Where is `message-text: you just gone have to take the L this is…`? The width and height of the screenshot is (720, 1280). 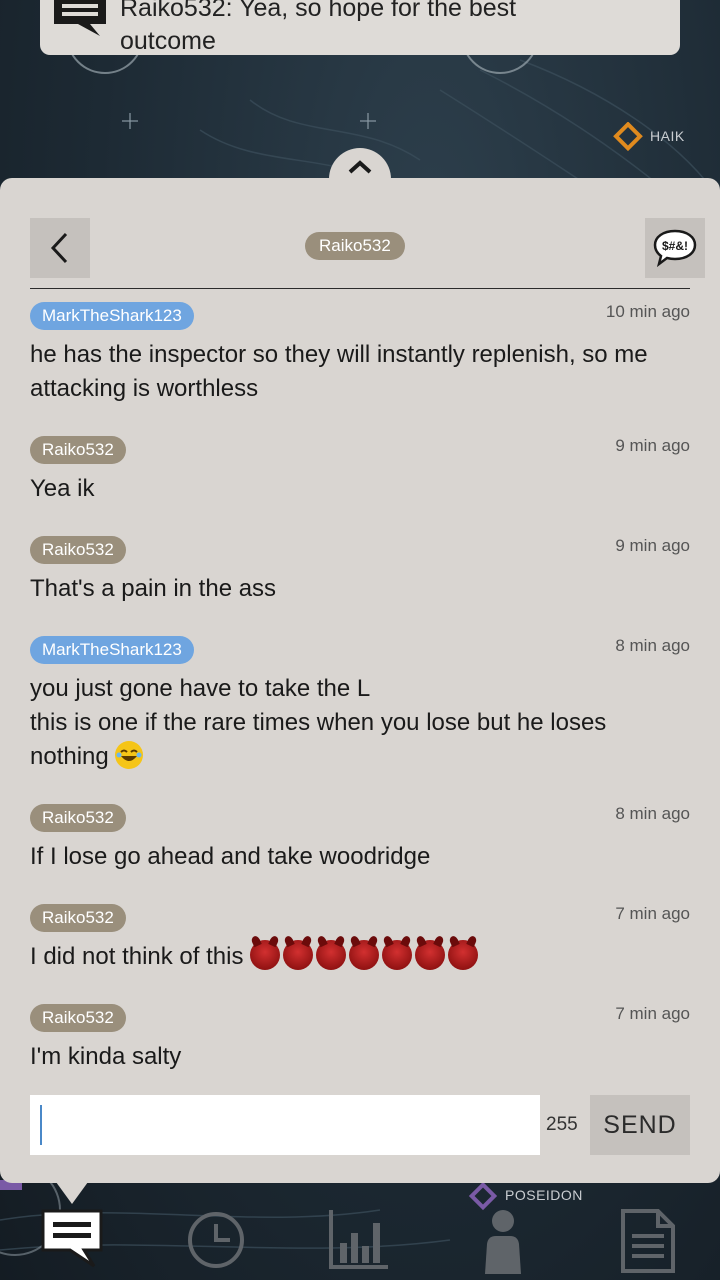 message-text: you just gone have to take the L this is… is located at coordinates (360, 723).